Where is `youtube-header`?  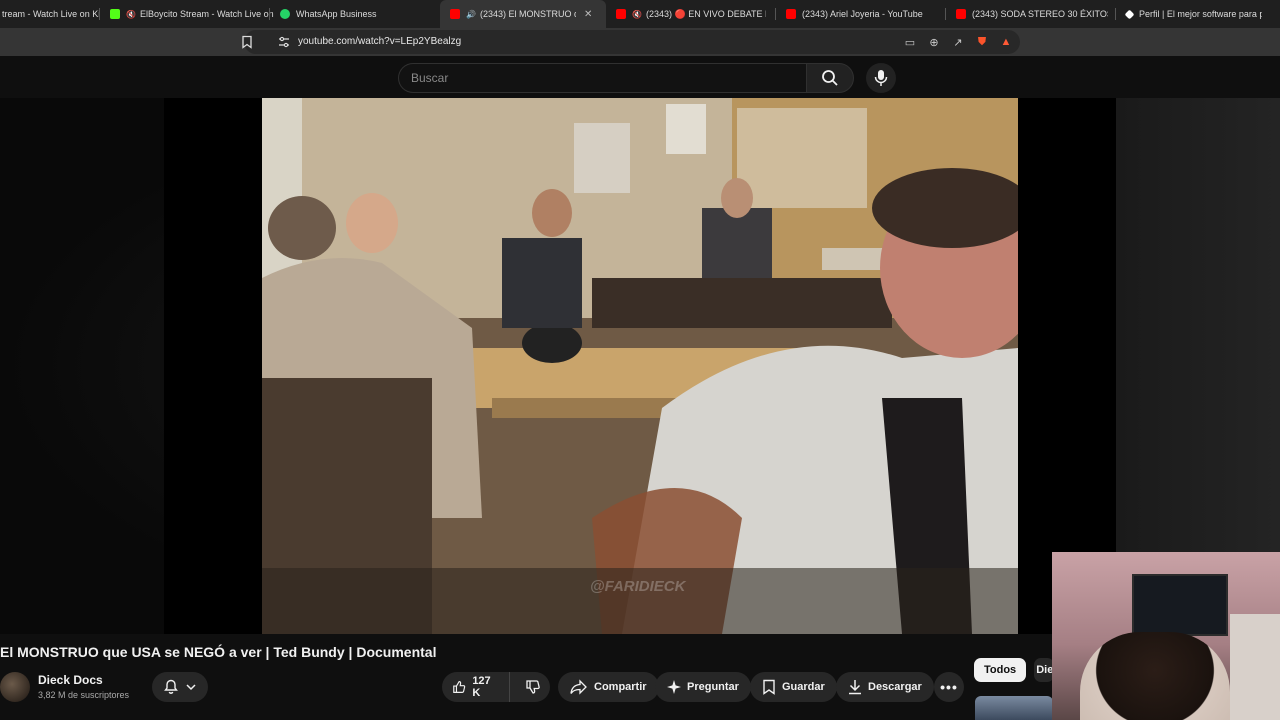 youtube-header is located at coordinates (640, 77).